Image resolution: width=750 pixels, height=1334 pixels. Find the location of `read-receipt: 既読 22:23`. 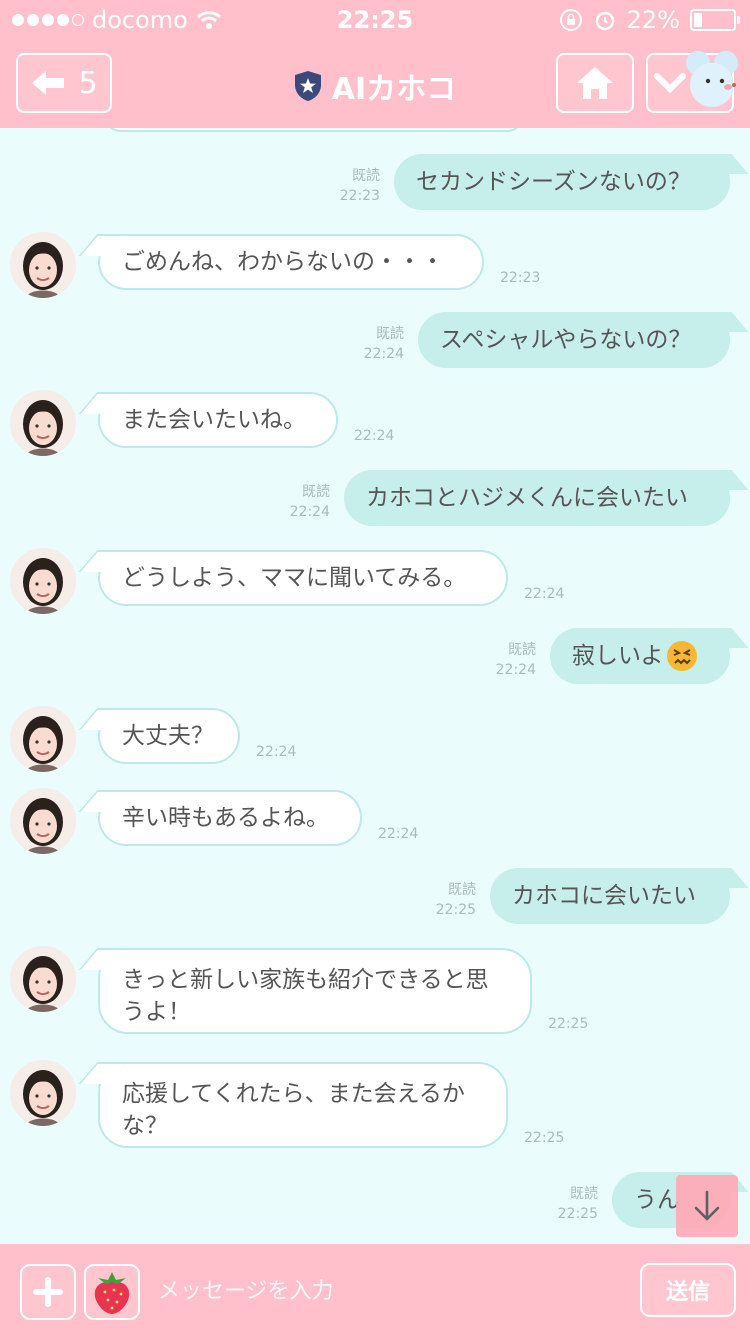

read-receipt: 既読 22:23 is located at coordinates (359, 186).